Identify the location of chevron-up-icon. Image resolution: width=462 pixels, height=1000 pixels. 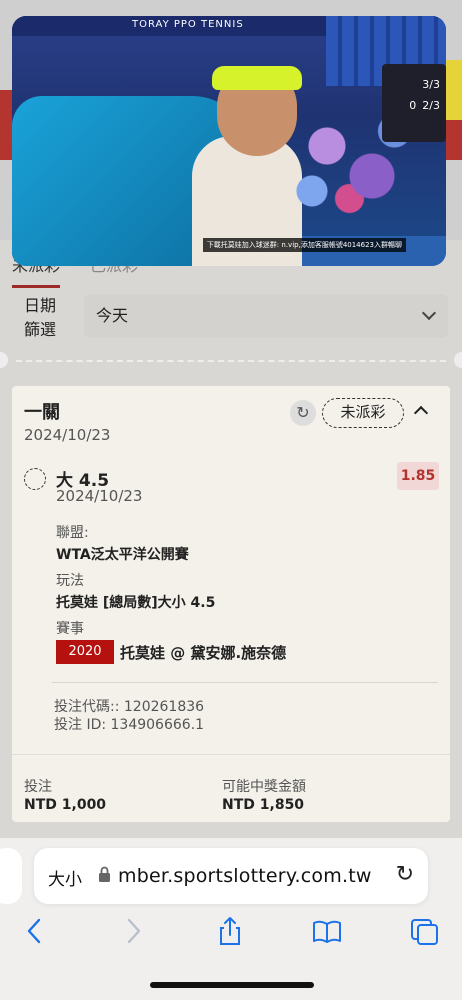
(421, 413).